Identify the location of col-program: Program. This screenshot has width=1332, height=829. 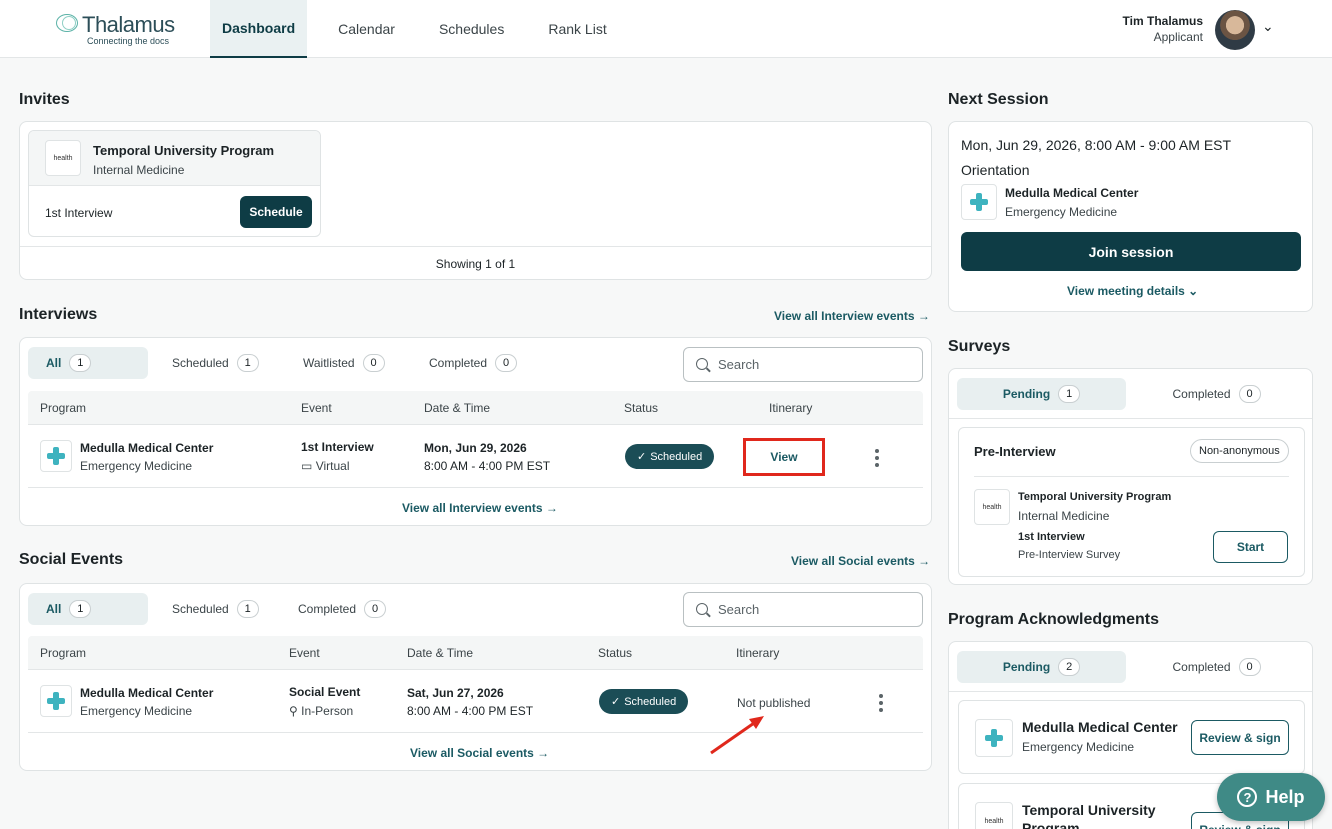
(63, 653).